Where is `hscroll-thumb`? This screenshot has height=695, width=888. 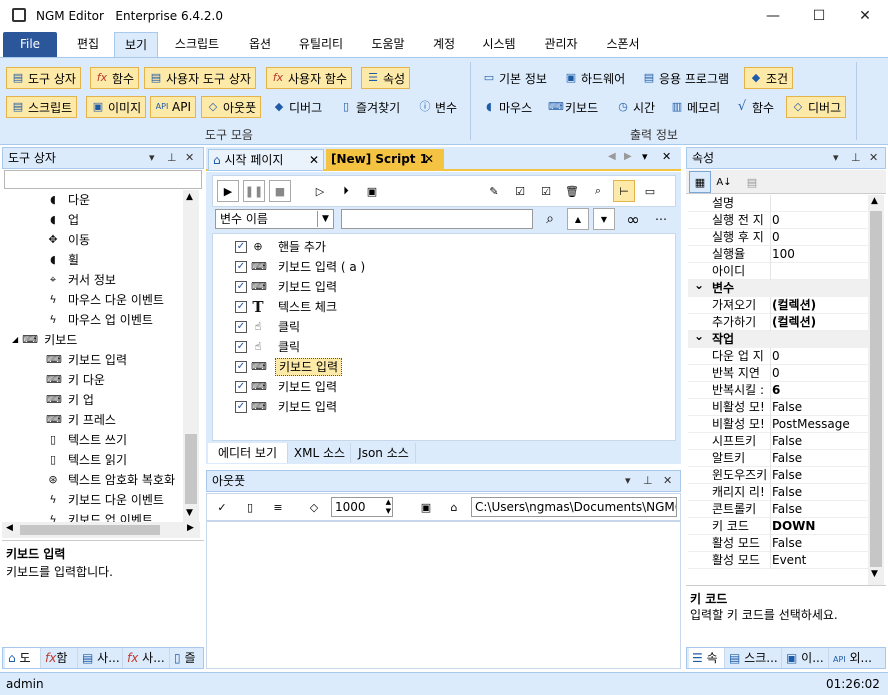
hscroll-thumb is located at coordinates (90, 530).